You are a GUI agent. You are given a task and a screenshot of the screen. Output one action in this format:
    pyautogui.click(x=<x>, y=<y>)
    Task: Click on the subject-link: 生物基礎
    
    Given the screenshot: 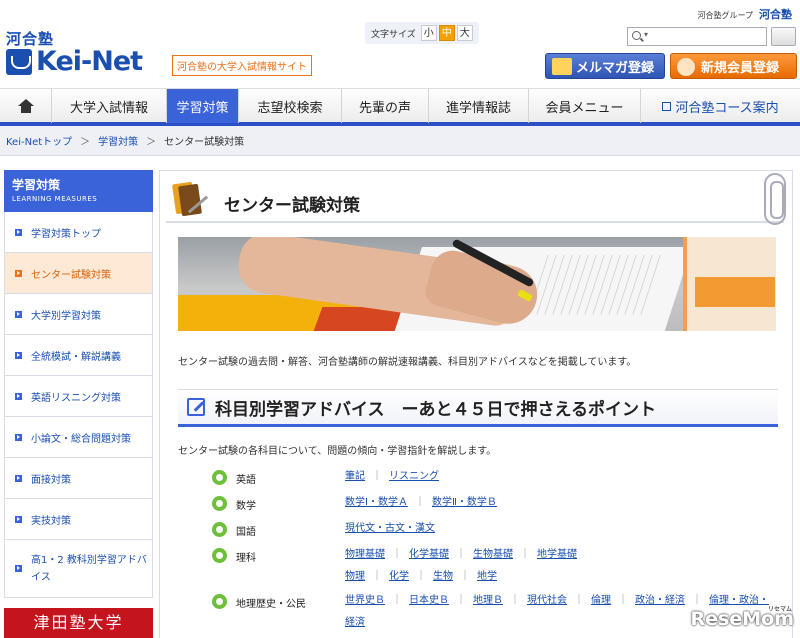 What is the action you would take?
    pyautogui.click(x=493, y=554)
    